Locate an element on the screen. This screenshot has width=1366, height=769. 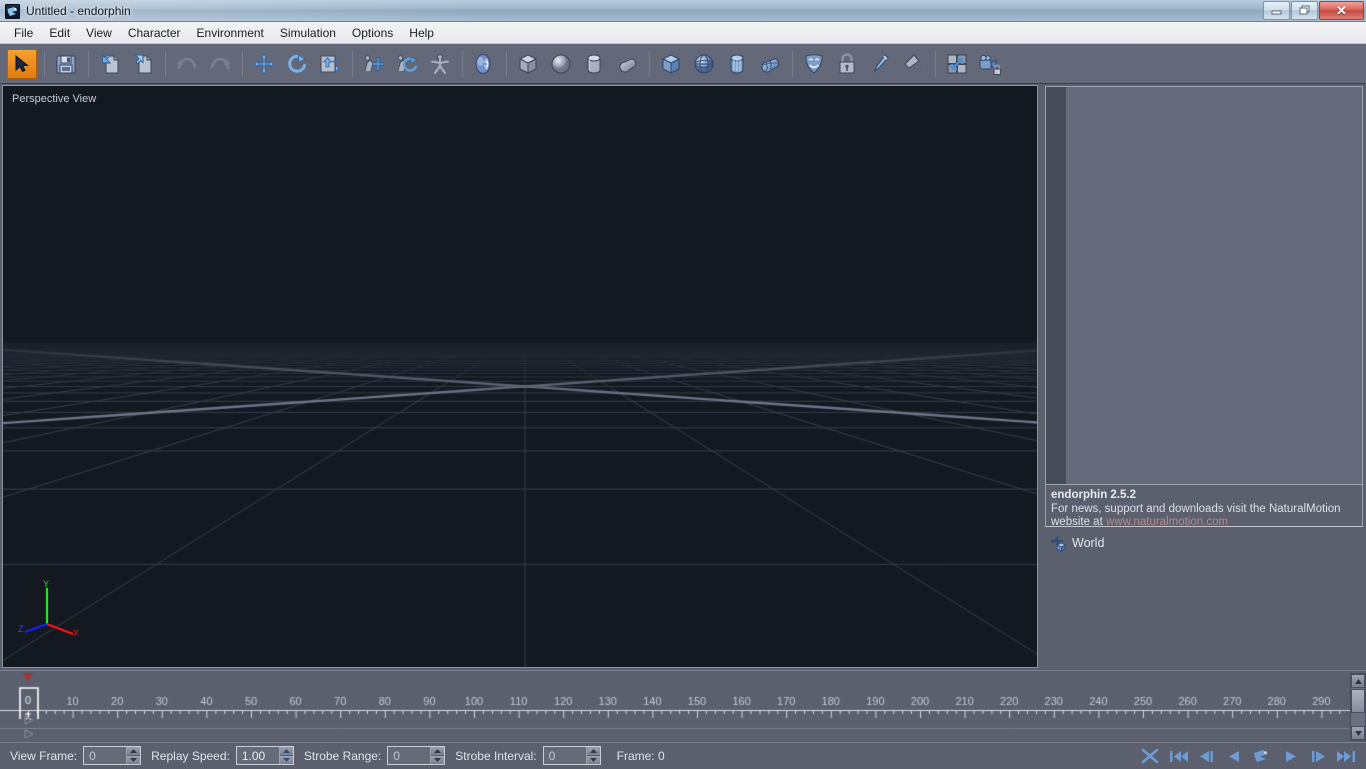
strobe-range-stepper: 0 is located at coordinates (416, 755).